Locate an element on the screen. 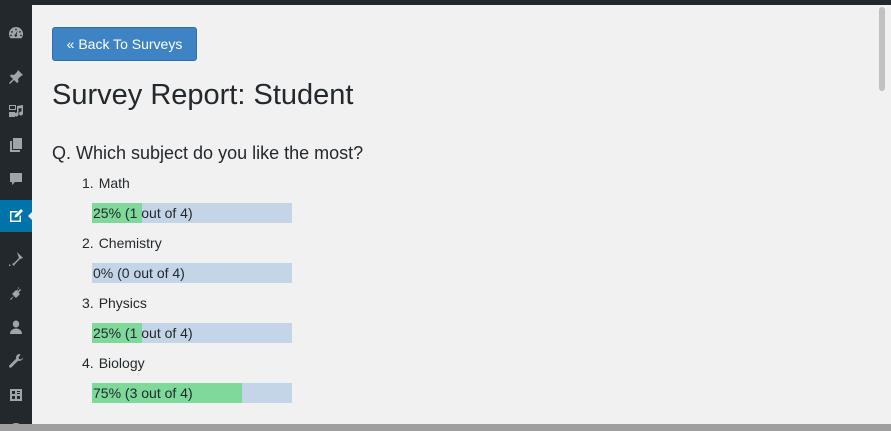 The height and width of the screenshot is (431, 891). question-text: Q. Which subject do you like the most? is located at coordinates (208, 153).